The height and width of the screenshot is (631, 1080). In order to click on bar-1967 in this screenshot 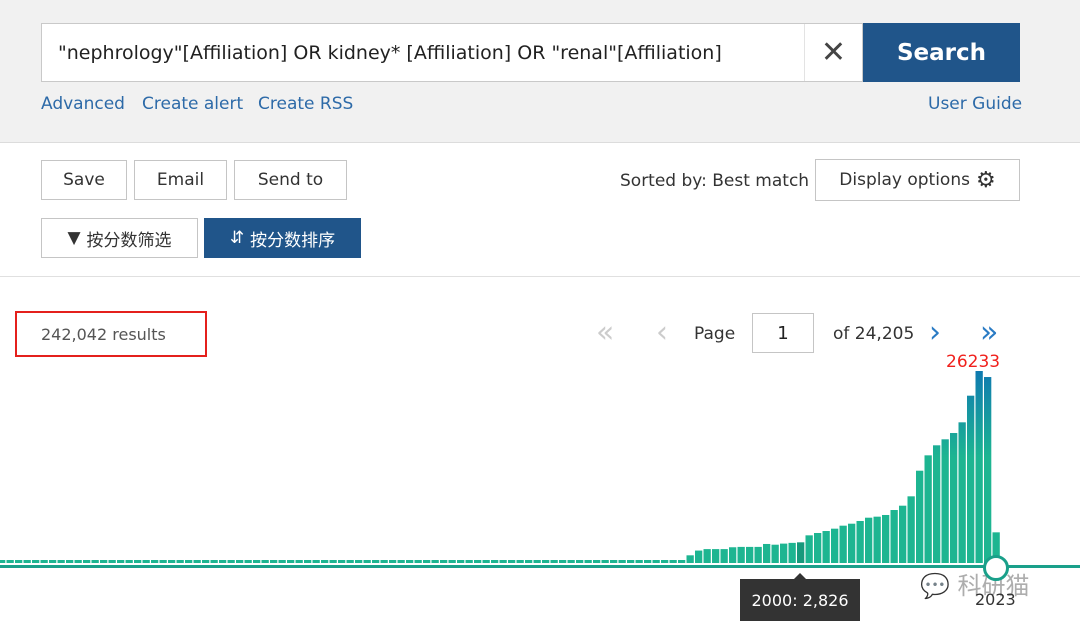, I will do `click(520, 561)`.